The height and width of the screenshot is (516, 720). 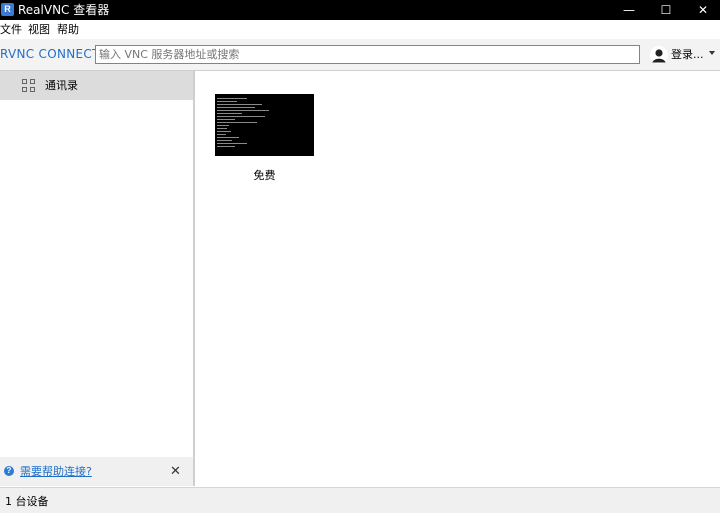 I want to click on realvnc-app-icon: R, so click(x=7, y=9).